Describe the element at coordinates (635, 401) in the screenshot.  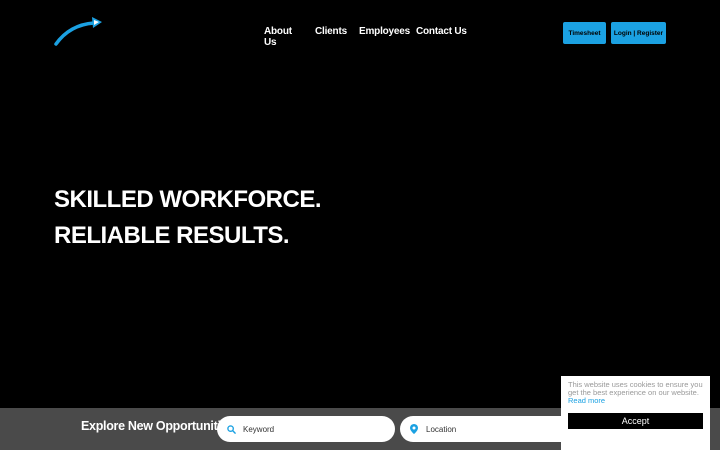
I see `cookie-read-more-link: Read more` at that location.